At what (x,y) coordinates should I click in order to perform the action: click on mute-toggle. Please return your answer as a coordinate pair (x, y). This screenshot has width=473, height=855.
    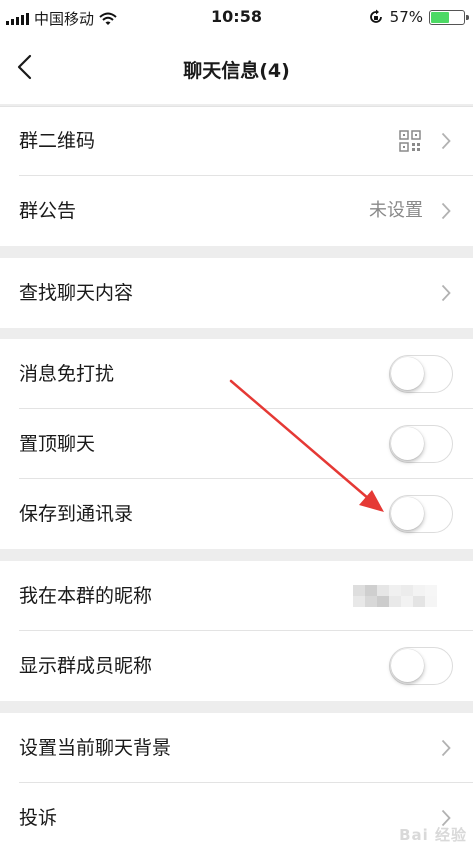
    Looking at the image, I should click on (421, 374).